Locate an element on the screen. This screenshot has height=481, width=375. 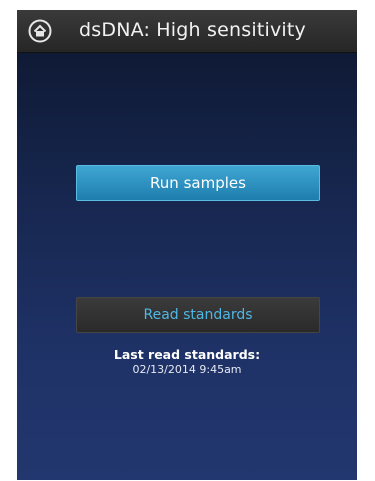
home-icon is located at coordinates (40, 31).